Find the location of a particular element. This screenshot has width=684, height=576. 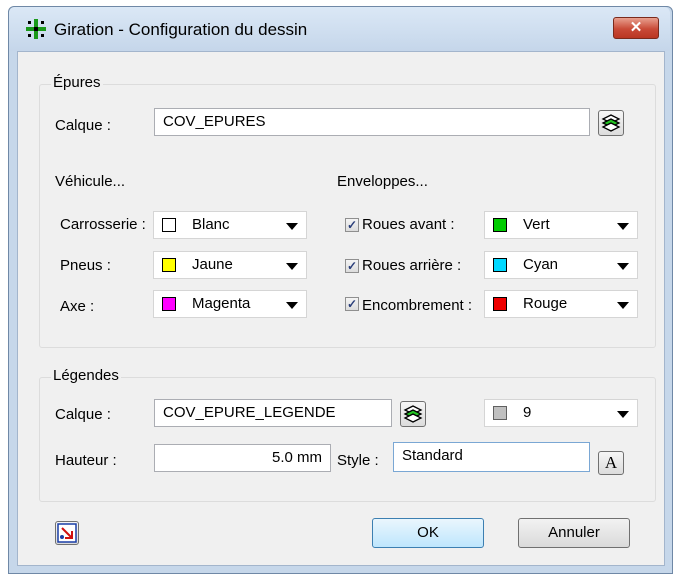

epures-group-title: Épures is located at coordinates (77, 82).